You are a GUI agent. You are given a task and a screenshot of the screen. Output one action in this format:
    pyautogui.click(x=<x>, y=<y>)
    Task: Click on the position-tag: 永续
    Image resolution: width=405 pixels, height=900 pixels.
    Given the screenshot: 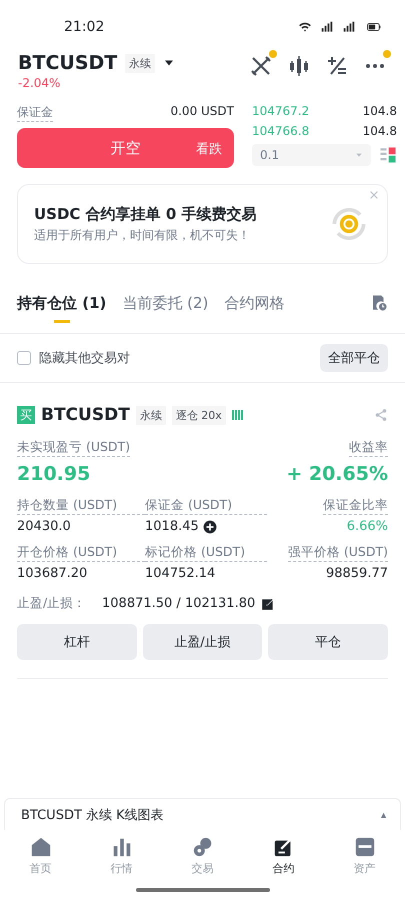 What is the action you would take?
    pyautogui.click(x=151, y=415)
    